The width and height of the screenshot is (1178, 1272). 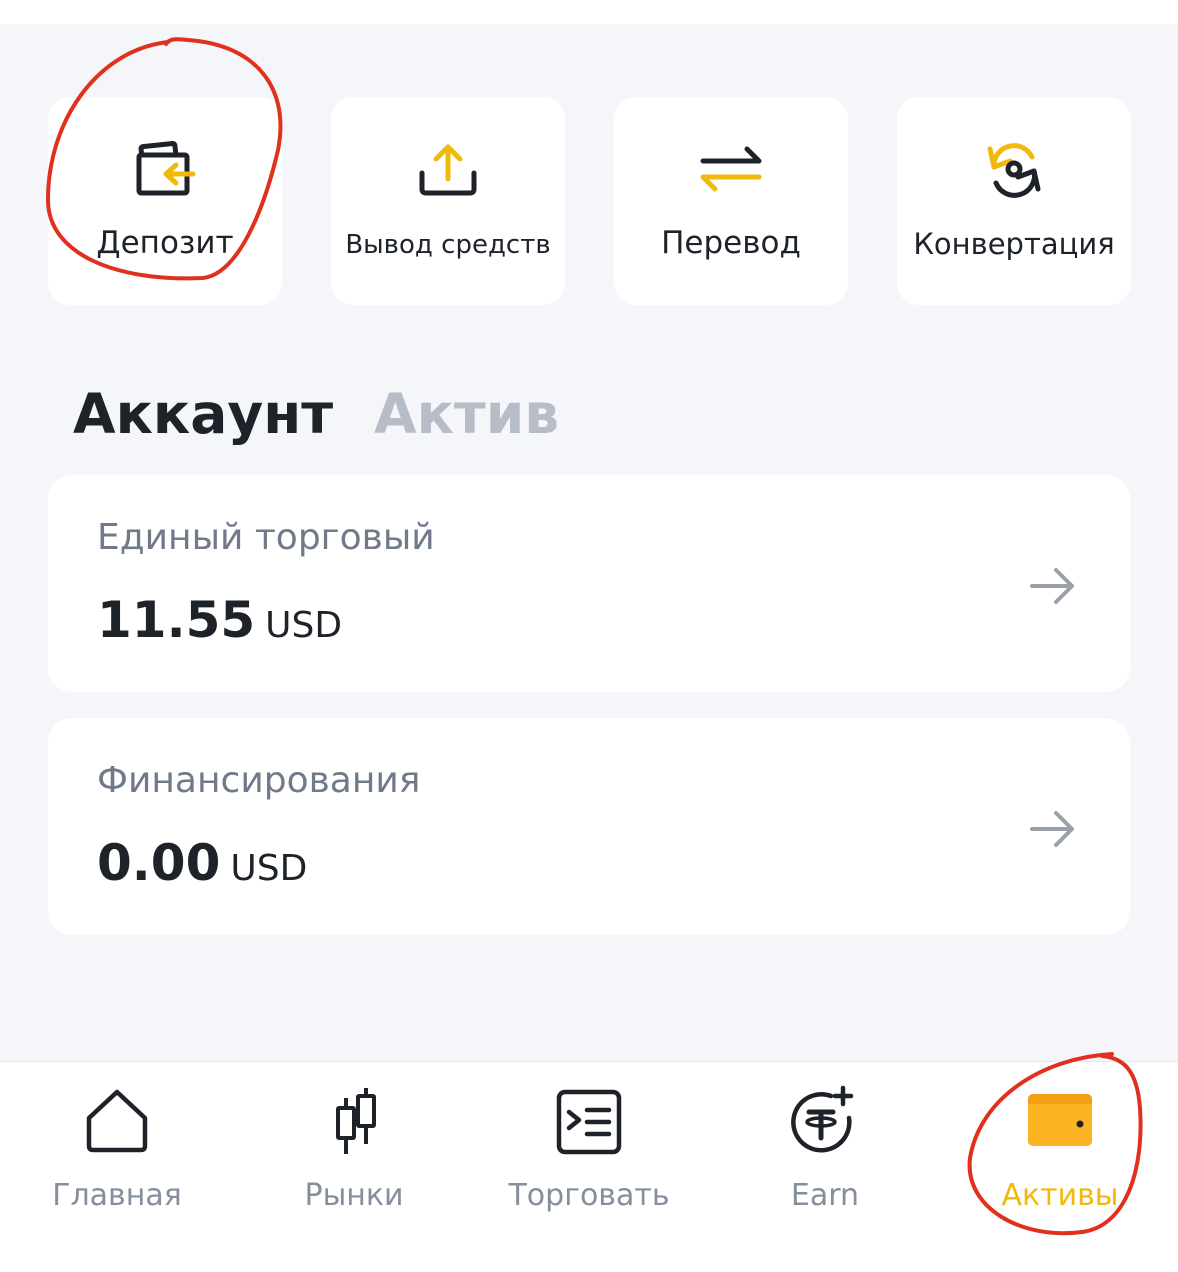 I want to click on nav-label: Рынки, so click(x=354, y=1195).